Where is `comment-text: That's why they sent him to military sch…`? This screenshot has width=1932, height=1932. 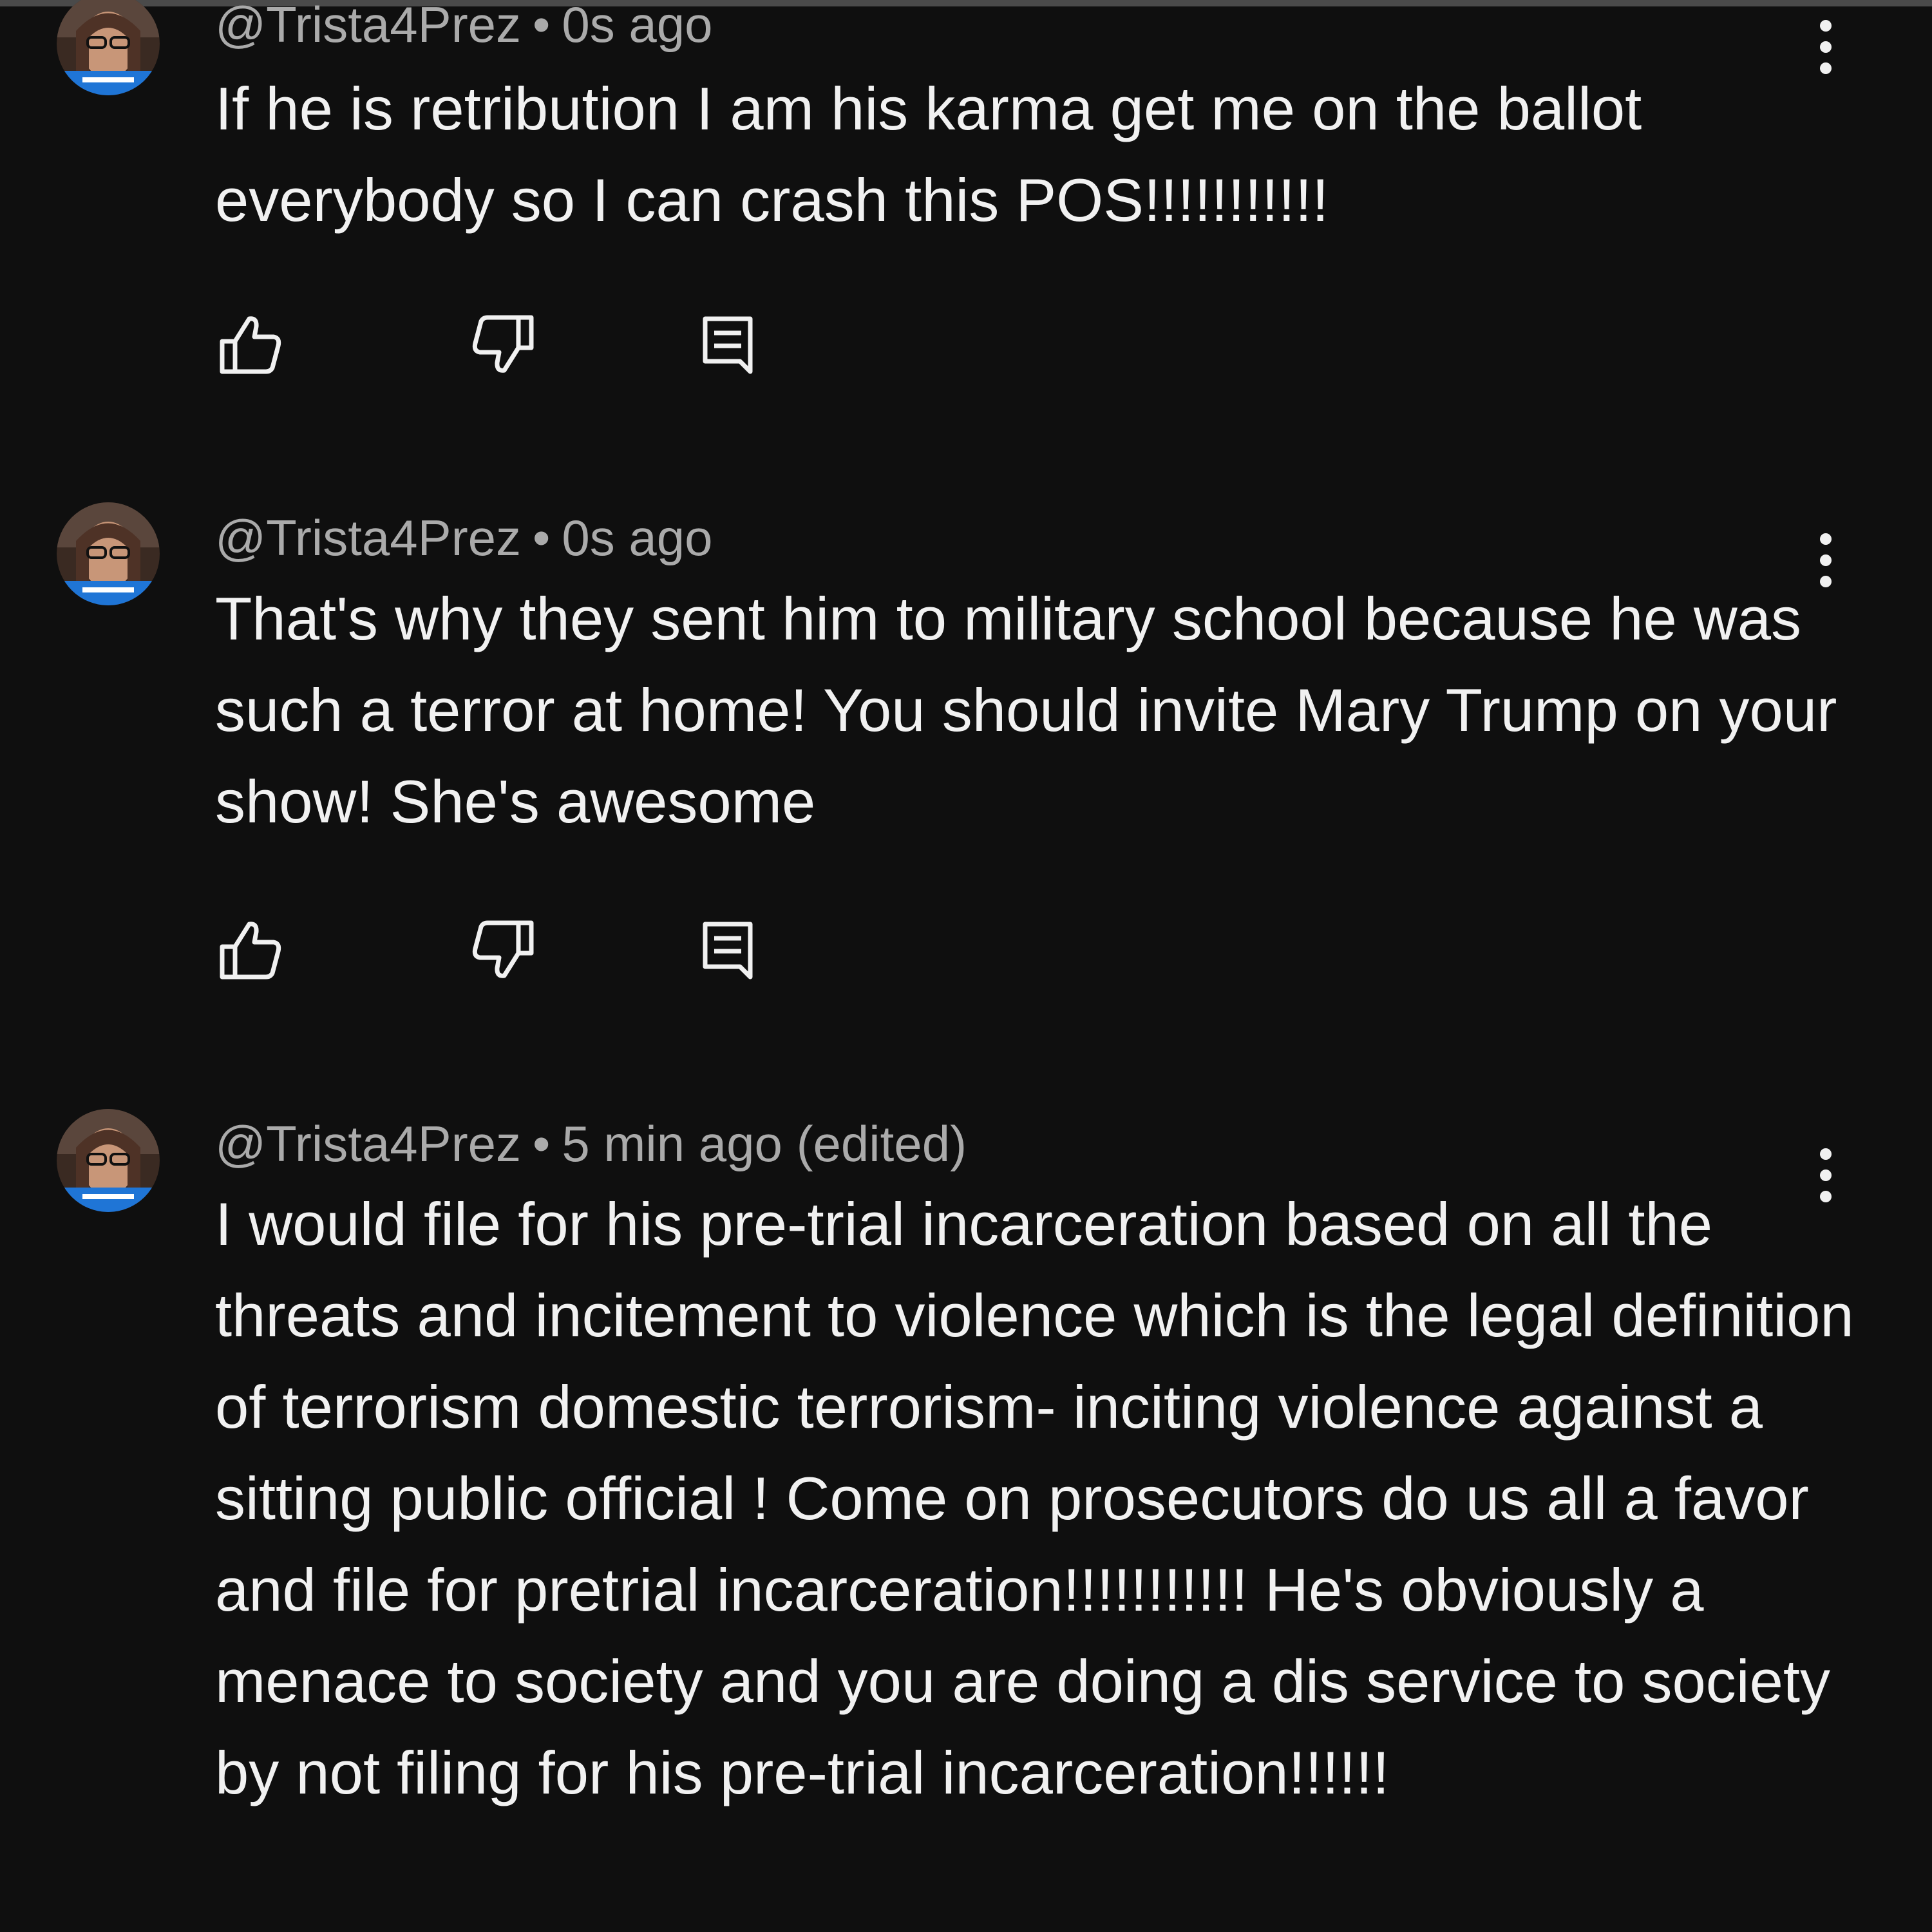 comment-text: That's why they sent him to military sch… is located at coordinates (1026, 710).